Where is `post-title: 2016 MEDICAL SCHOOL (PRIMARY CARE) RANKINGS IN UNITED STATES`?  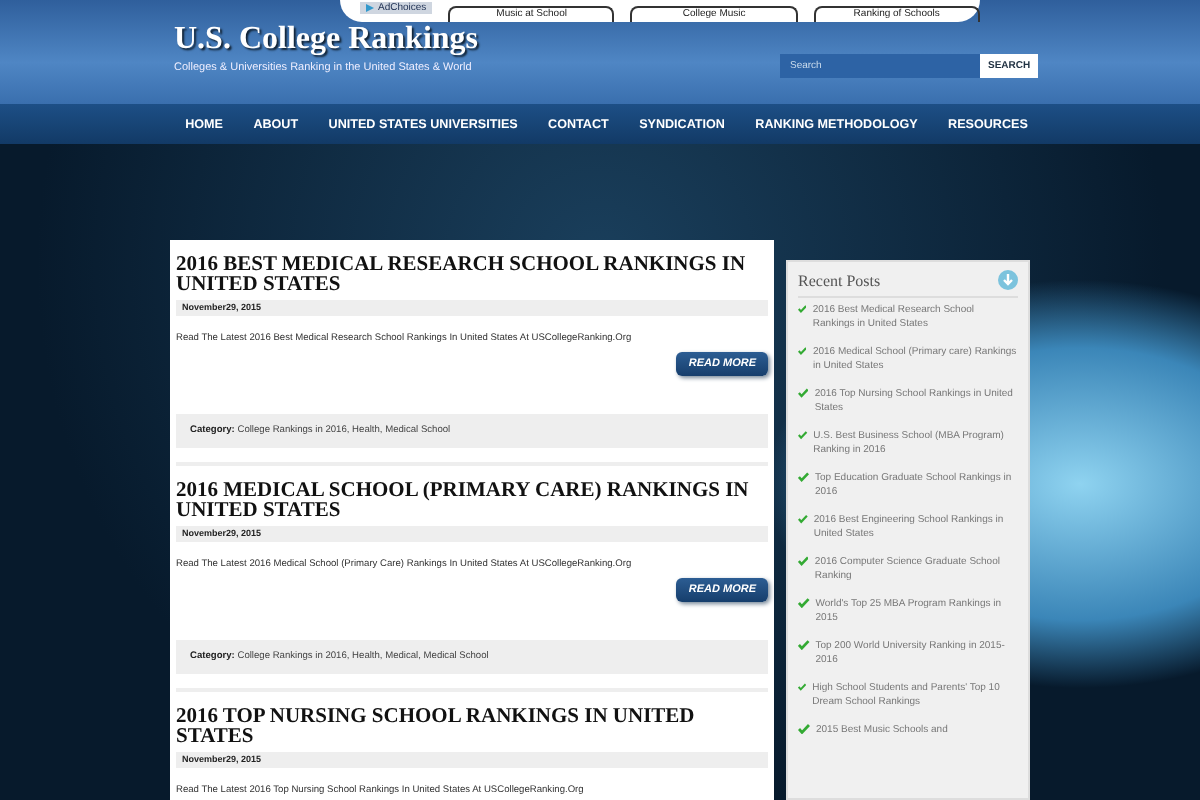 post-title: 2016 MEDICAL SCHOOL (PRIMARY CARE) RANKINGS IN UNITED STATES is located at coordinates (472, 502).